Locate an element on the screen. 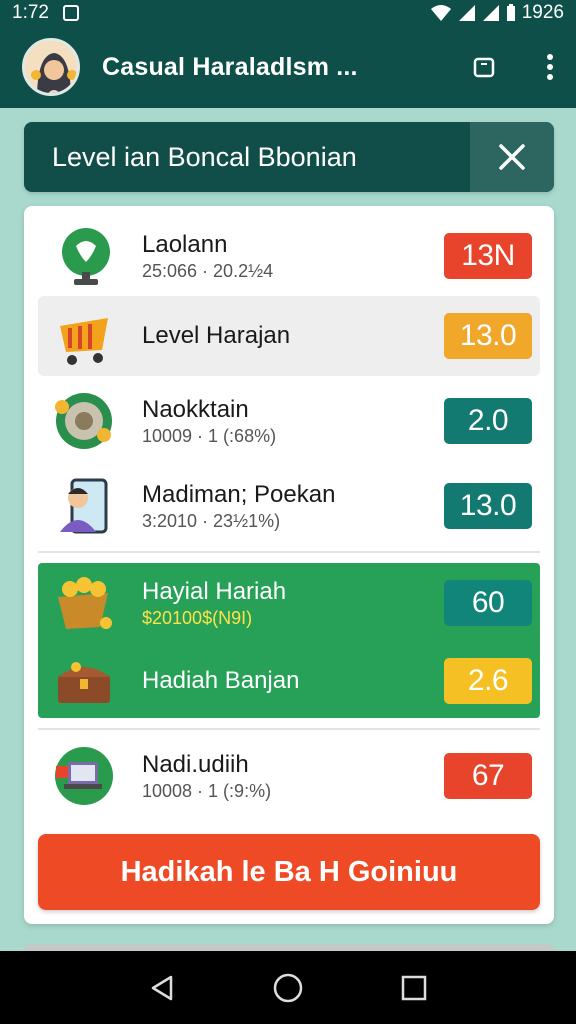 The height and width of the screenshot is (1024, 576). claim-reward-button: Hadikah le Ba H Goiniuu is located at coordinates (289, 872).